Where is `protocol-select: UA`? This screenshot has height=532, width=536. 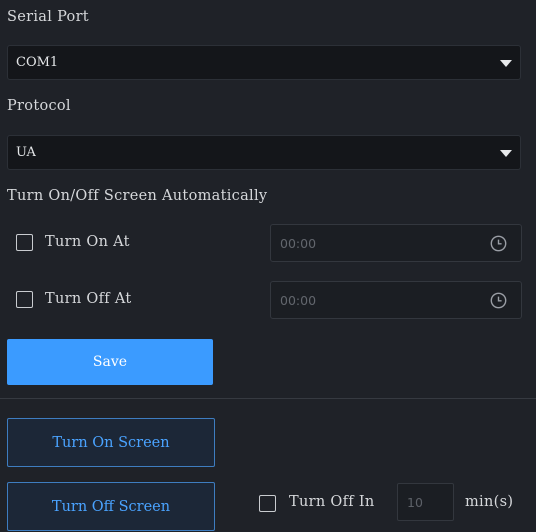 protocol-select: UA is located at coordinates (264, 152).